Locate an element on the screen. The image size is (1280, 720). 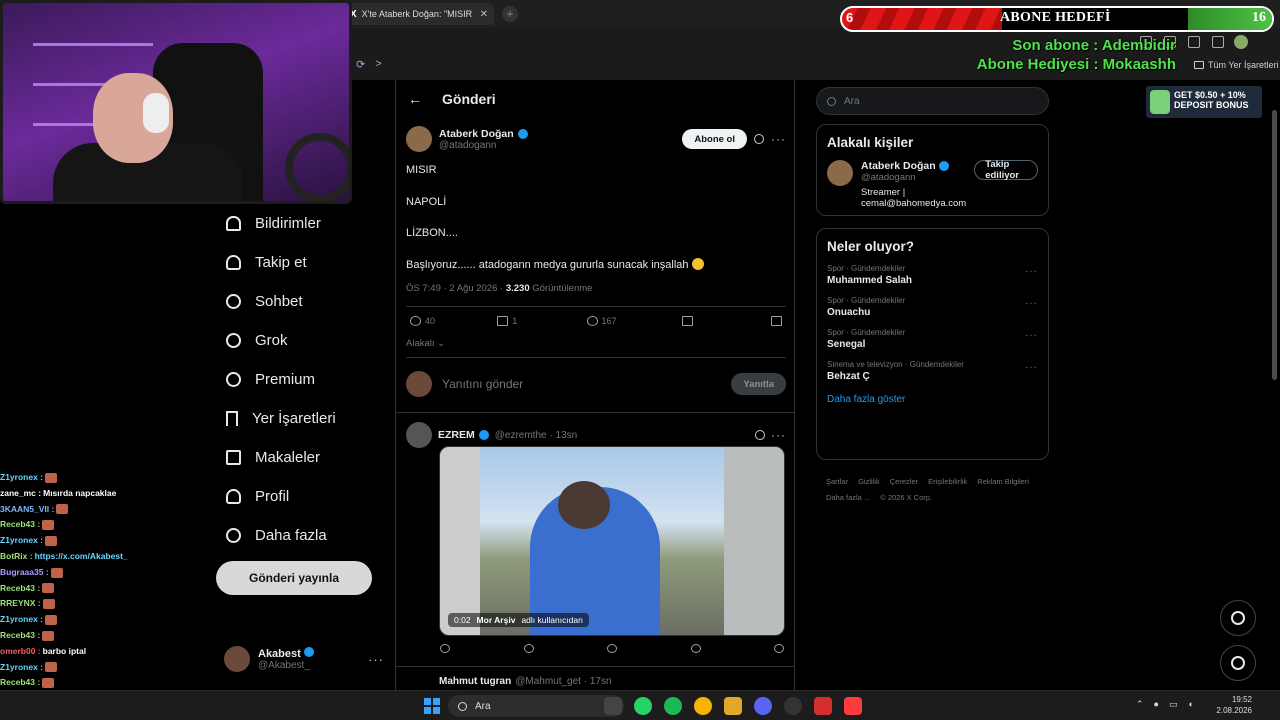
chat-username: 3KAAN5_VII : is located at coordinates (27, 510).